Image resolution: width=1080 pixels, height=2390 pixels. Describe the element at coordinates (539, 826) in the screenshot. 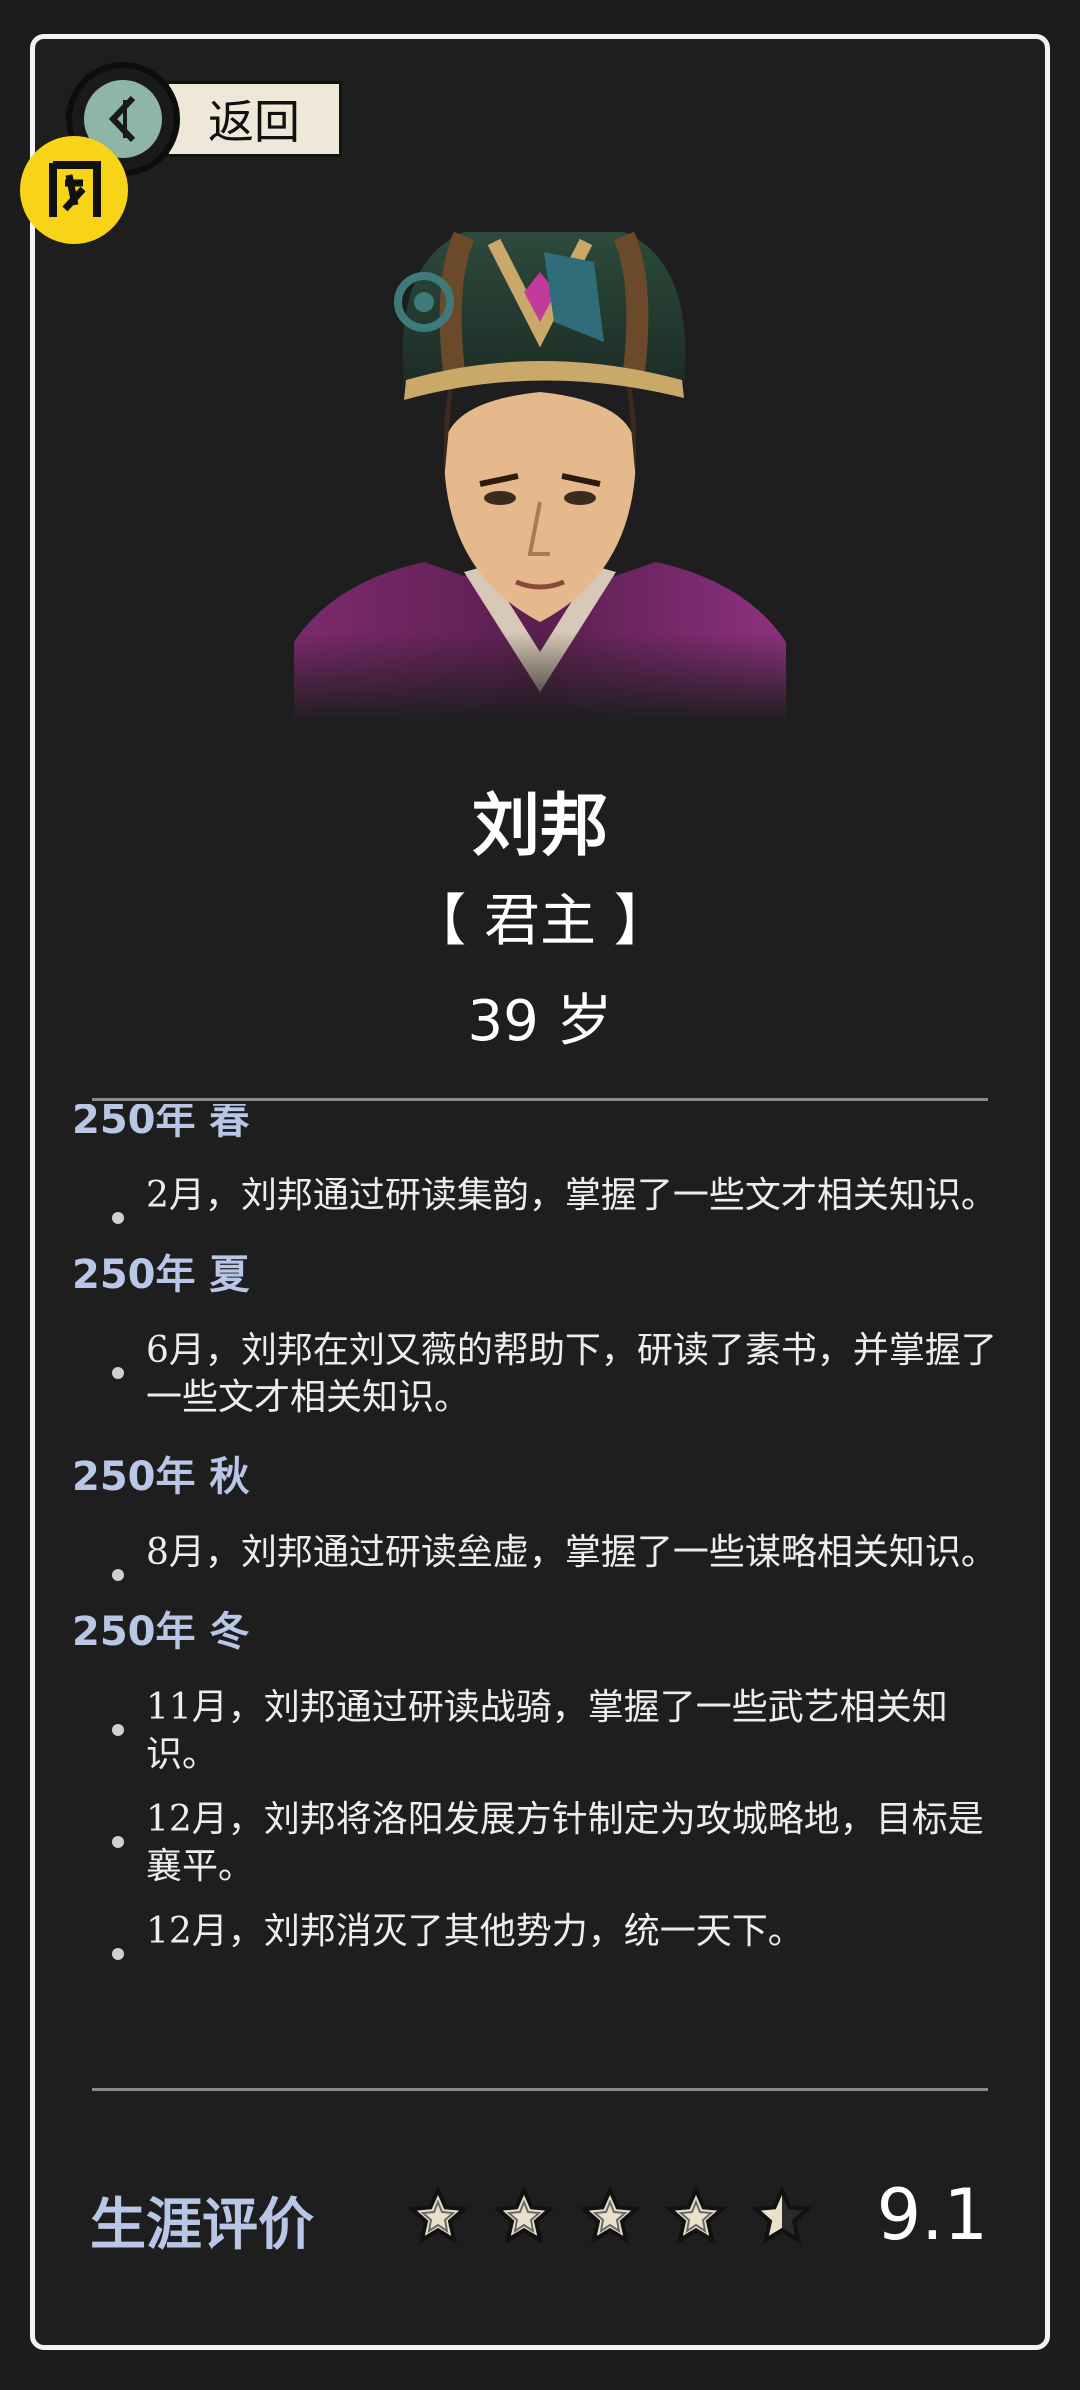

I see `character-name: 刘邦` at that location.